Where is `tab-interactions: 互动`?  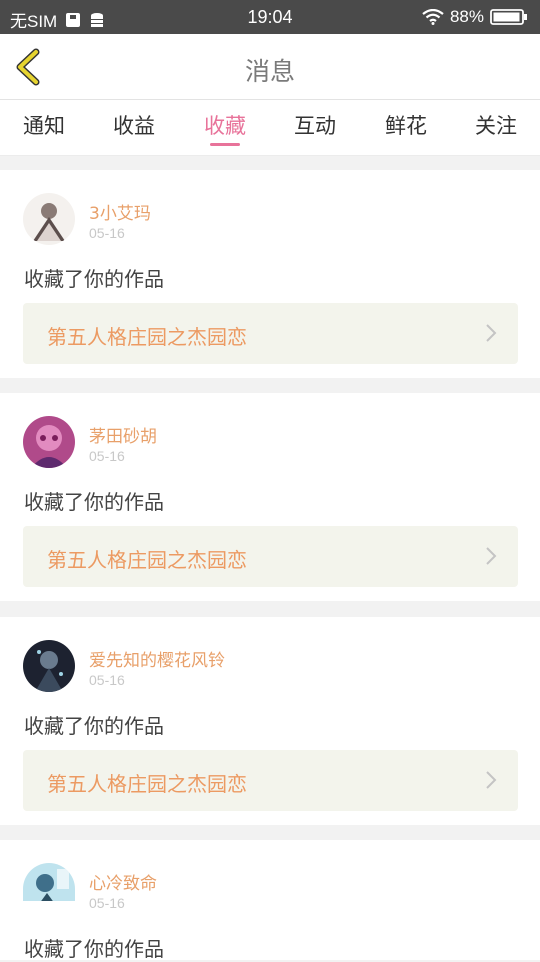 tab-interactions: 互动 is located at coordinates (315, 129).